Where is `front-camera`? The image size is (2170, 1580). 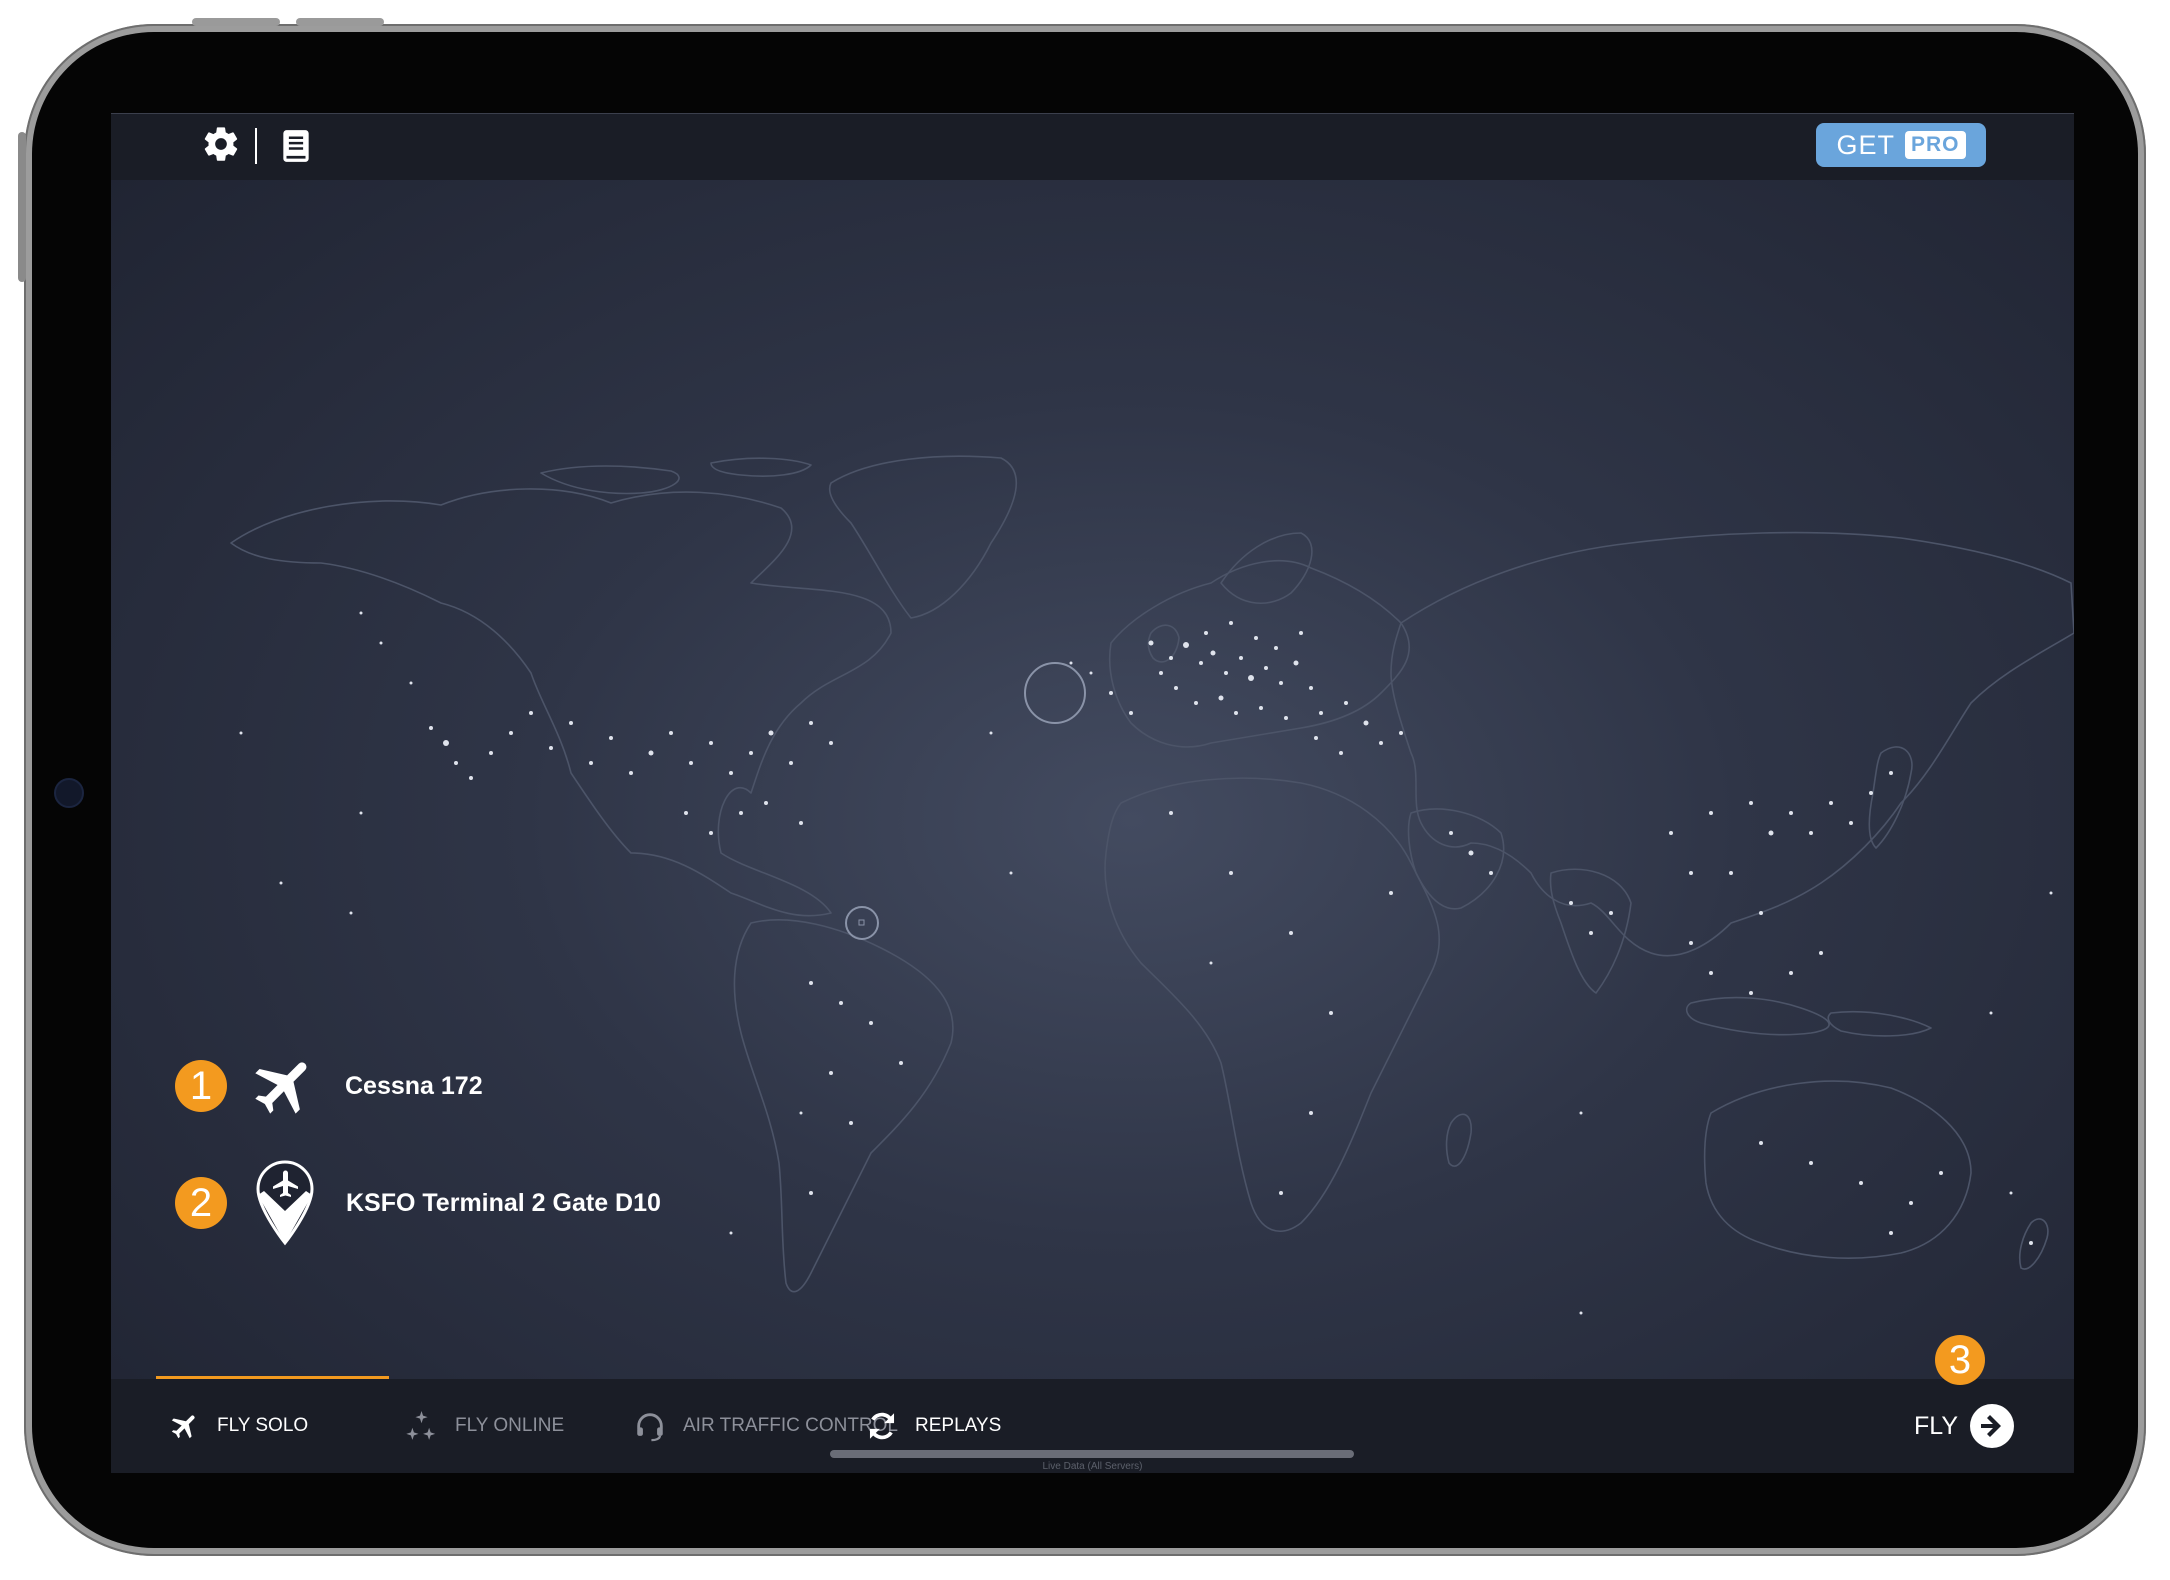 front-camera is located at coordinates (69, 793).